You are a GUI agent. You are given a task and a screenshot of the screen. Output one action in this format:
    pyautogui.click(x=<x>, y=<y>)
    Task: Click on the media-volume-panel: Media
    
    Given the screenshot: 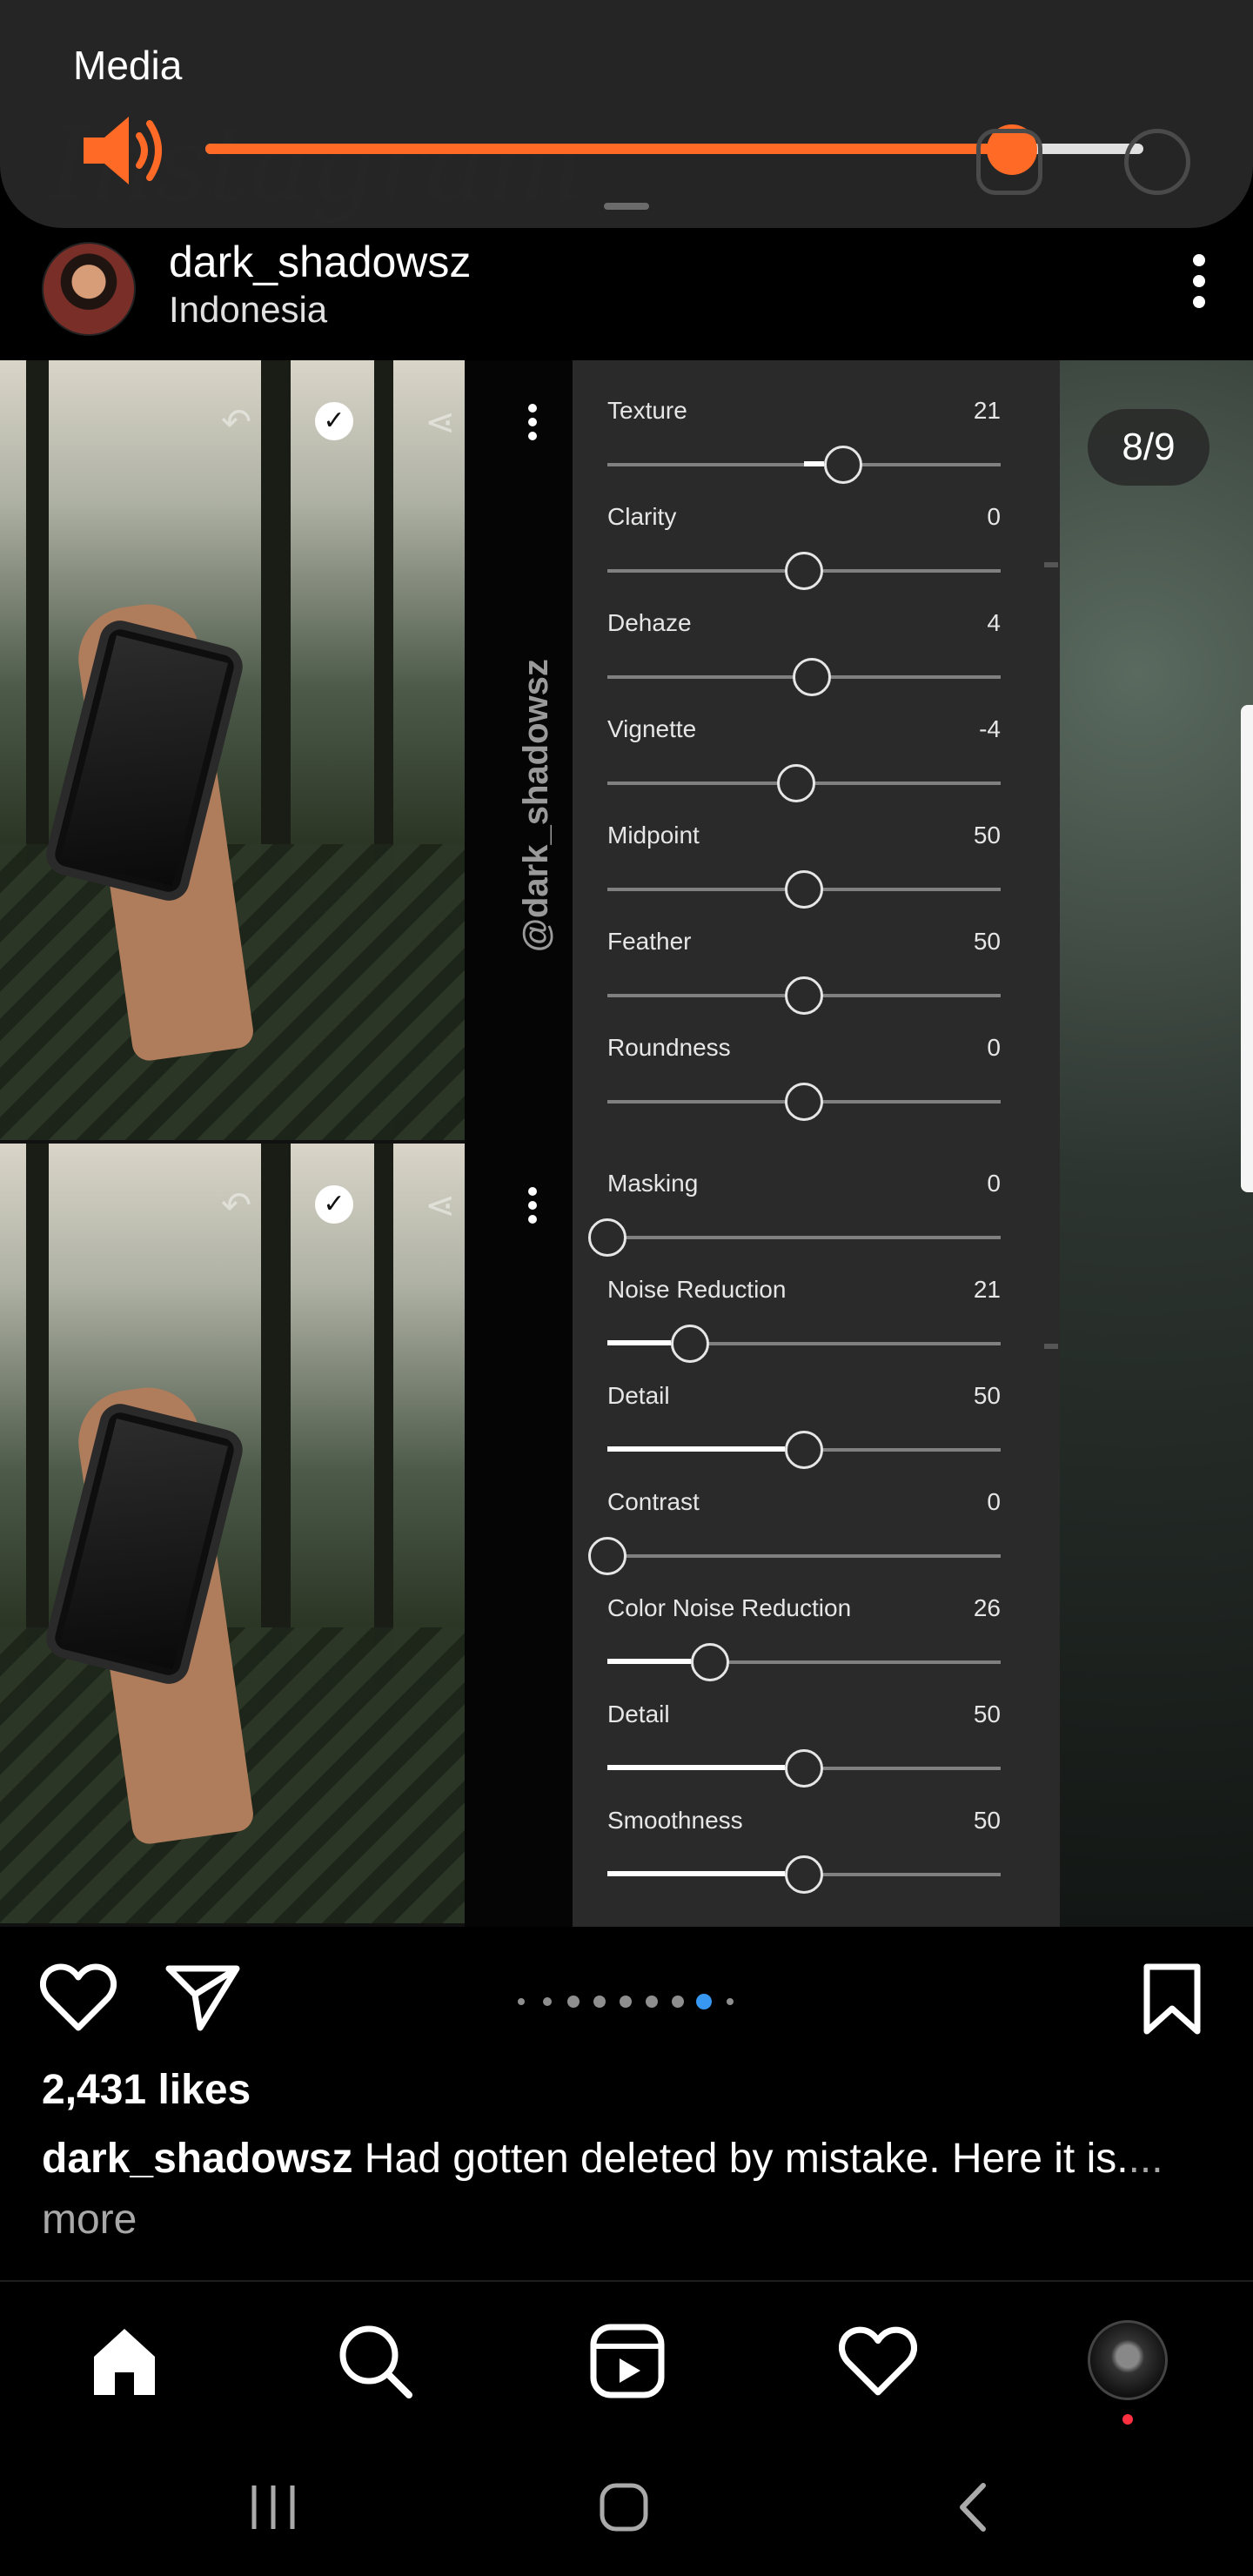 What is the action you would take?
    pyautogui.click(x=626, y=114)
    